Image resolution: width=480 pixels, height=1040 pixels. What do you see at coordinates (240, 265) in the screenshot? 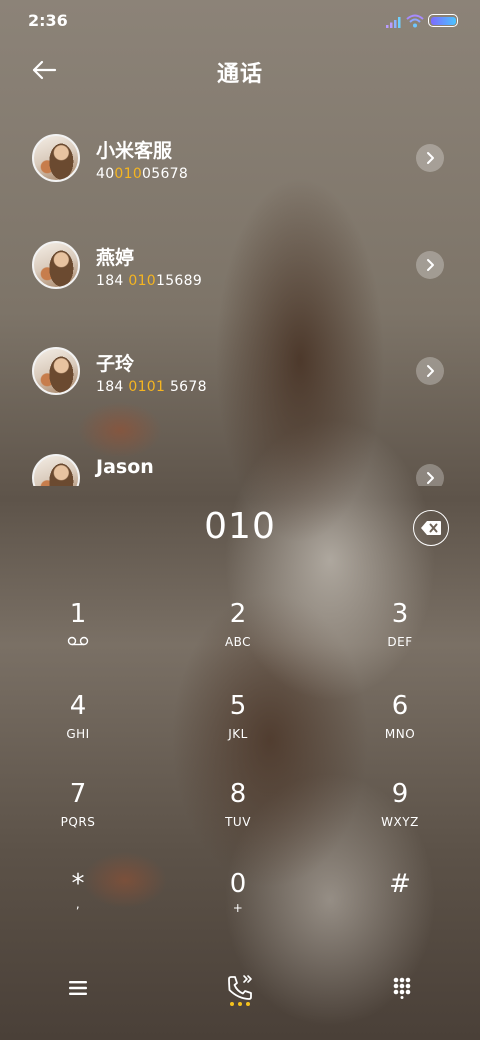
I see `contact-item: 燕婷 184 01015689` at bounding box center [240, 265].